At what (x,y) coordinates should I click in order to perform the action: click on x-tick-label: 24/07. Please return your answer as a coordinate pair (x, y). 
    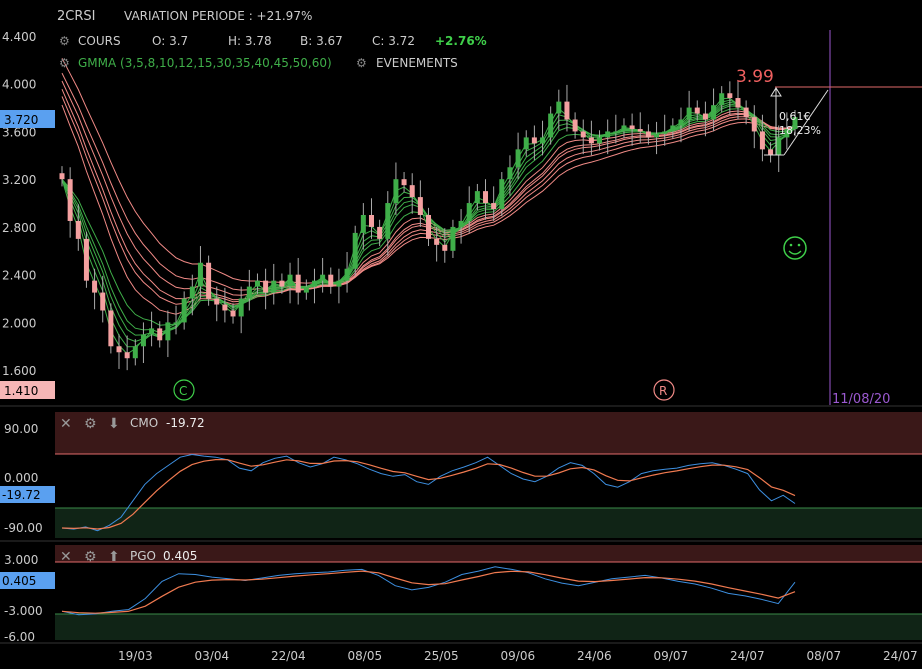
    Looking at the image, I should click on (900, 656).